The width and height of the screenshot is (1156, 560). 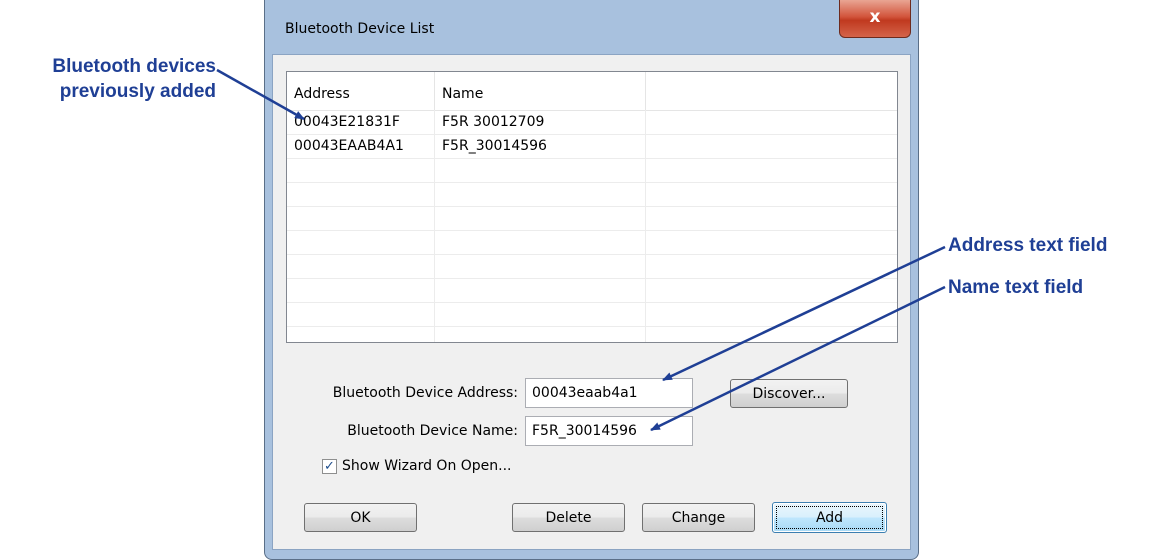 What do you see at coordinates (494, 146) in the screenshot?
I see `device-name-cell: F5R_30014596` at bounding box center [494, 146].